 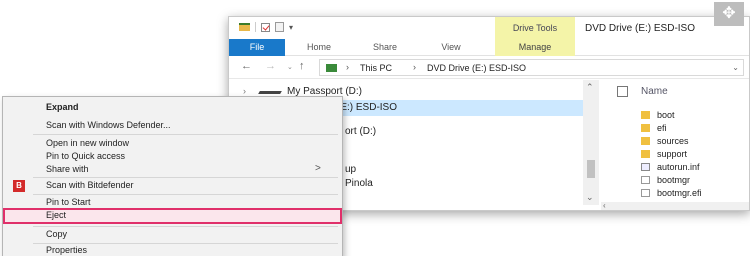 What do you see at coordinates (88, 143) in the screenshot?
I see `menu-item-label: Open in new window` at bounding box center [88, 143].